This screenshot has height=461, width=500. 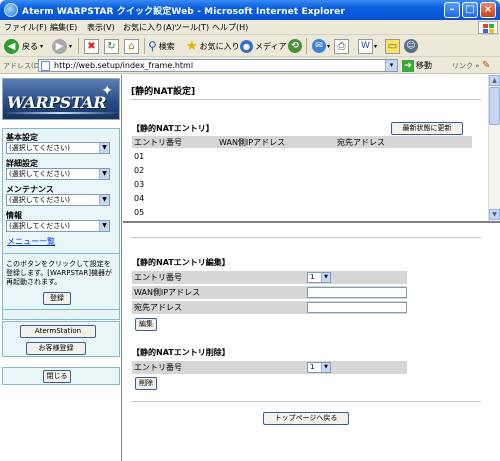 I want to click on links-button: リンク », so click(x=466, y=66).